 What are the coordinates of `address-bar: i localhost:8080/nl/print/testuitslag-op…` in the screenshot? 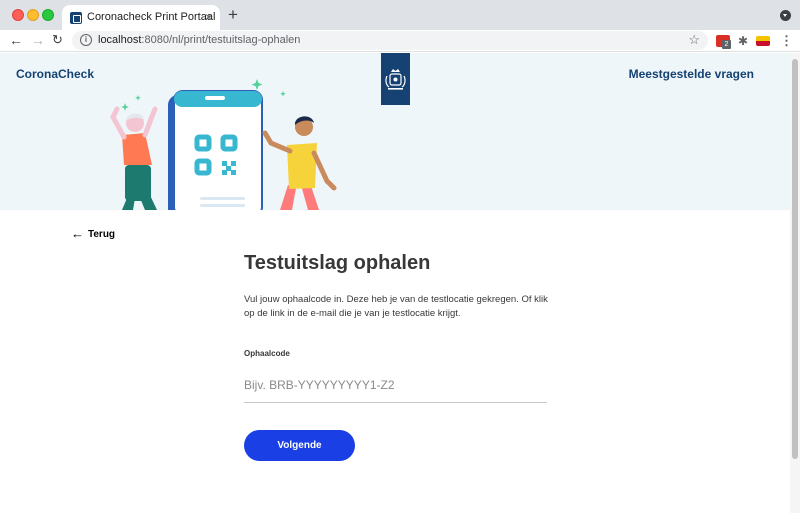 It's located at (390, 40).